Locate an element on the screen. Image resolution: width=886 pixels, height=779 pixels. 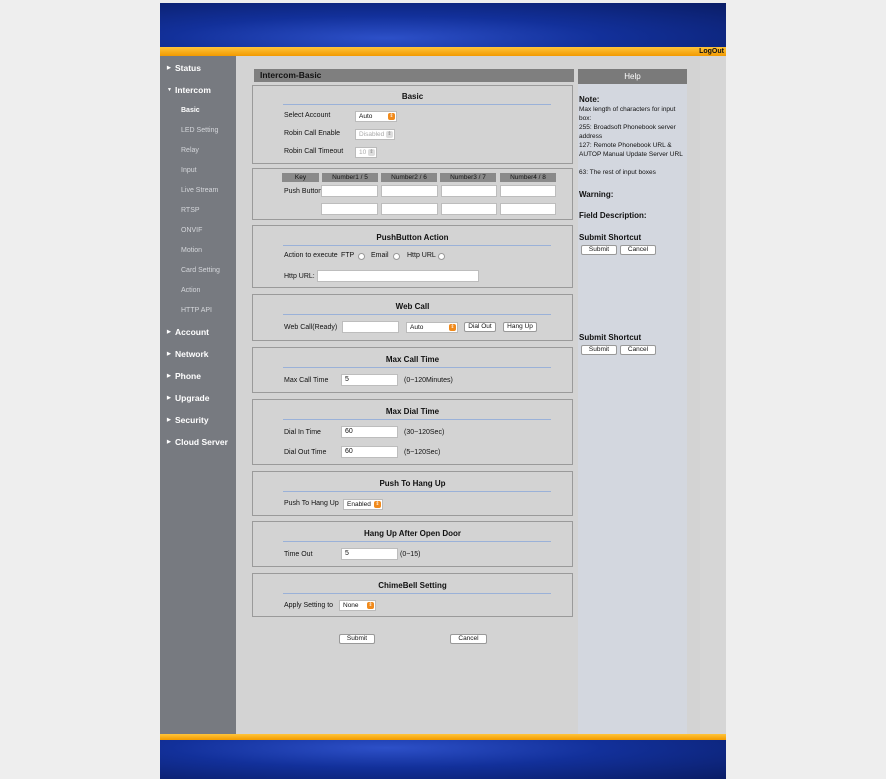
number1-column-header: Number1 / 5 is located at coordinates (350, 177).